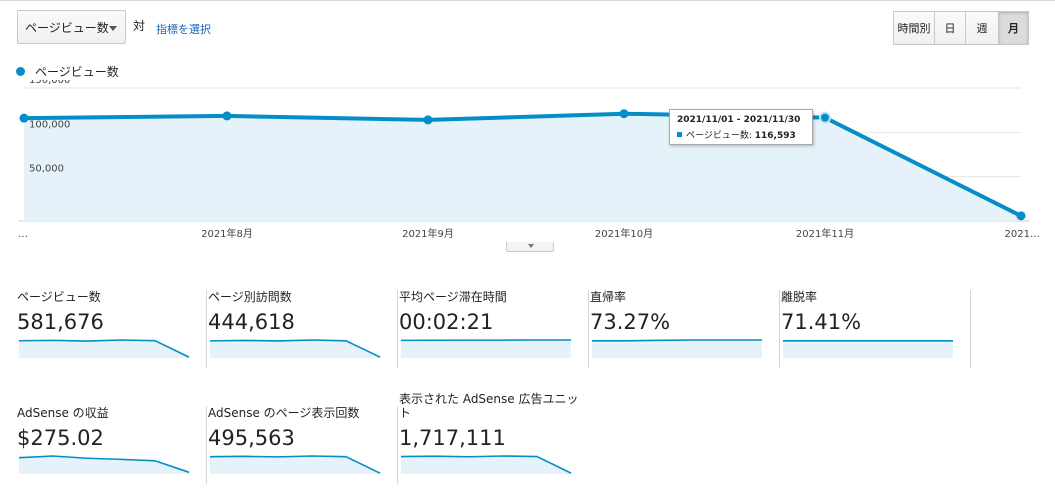  I want to click on metric-tile-value: 444,618, so click(251, 322).